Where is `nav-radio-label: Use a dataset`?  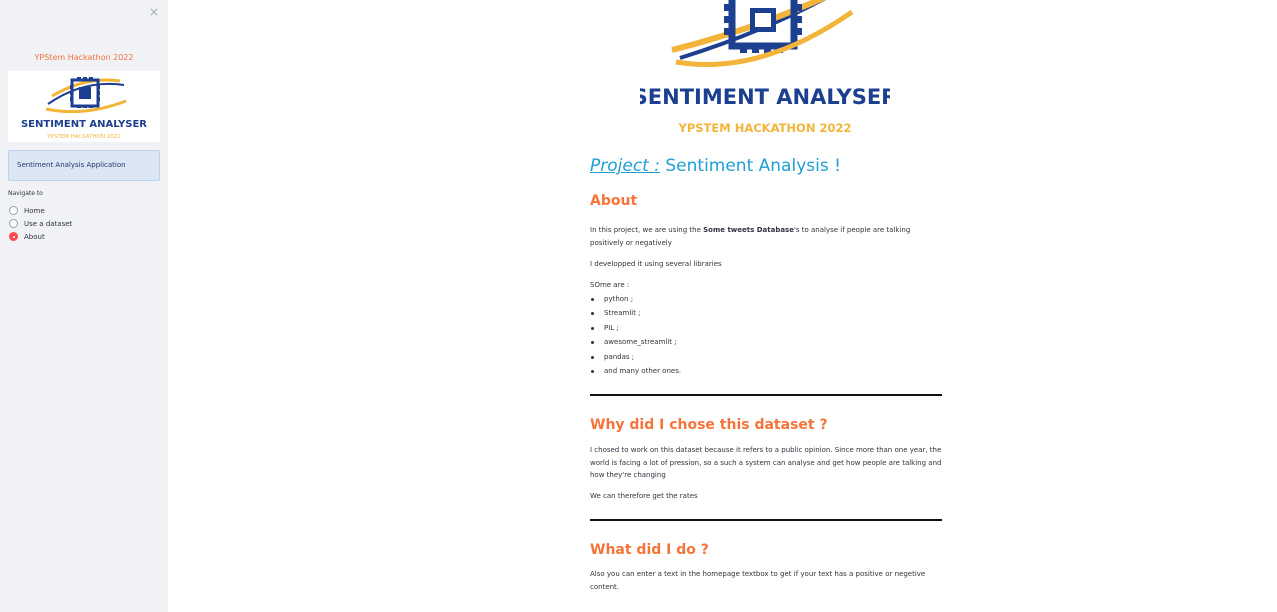
nav-radio-label: Use a dataset is located at coordinates (48, 223).